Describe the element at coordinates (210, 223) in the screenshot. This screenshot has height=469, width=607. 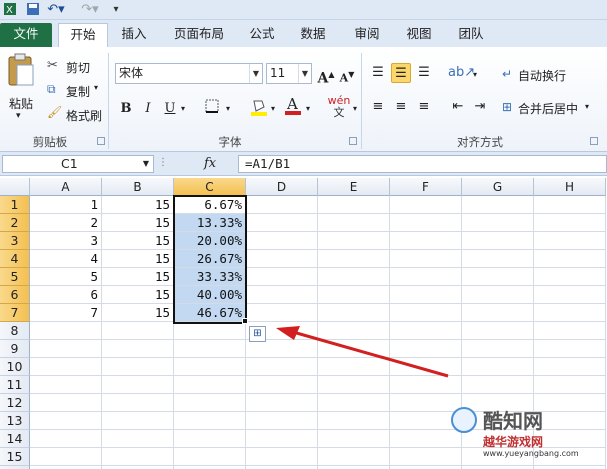
I see `cell-c2: 13.33%` at that location.